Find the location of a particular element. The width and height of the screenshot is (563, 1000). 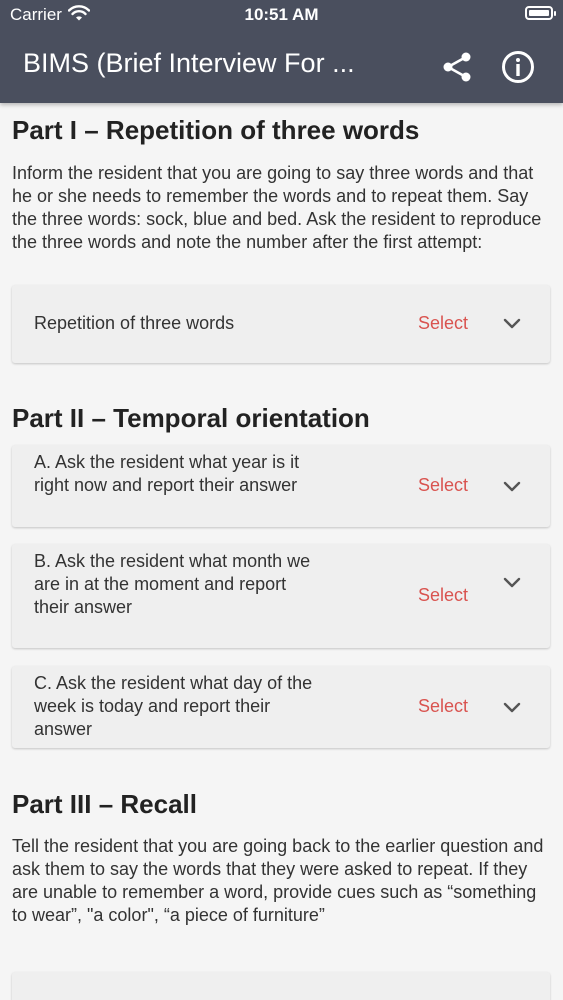

status-bar: Carrier 10:51 AM is located at coordinates (281, 15).